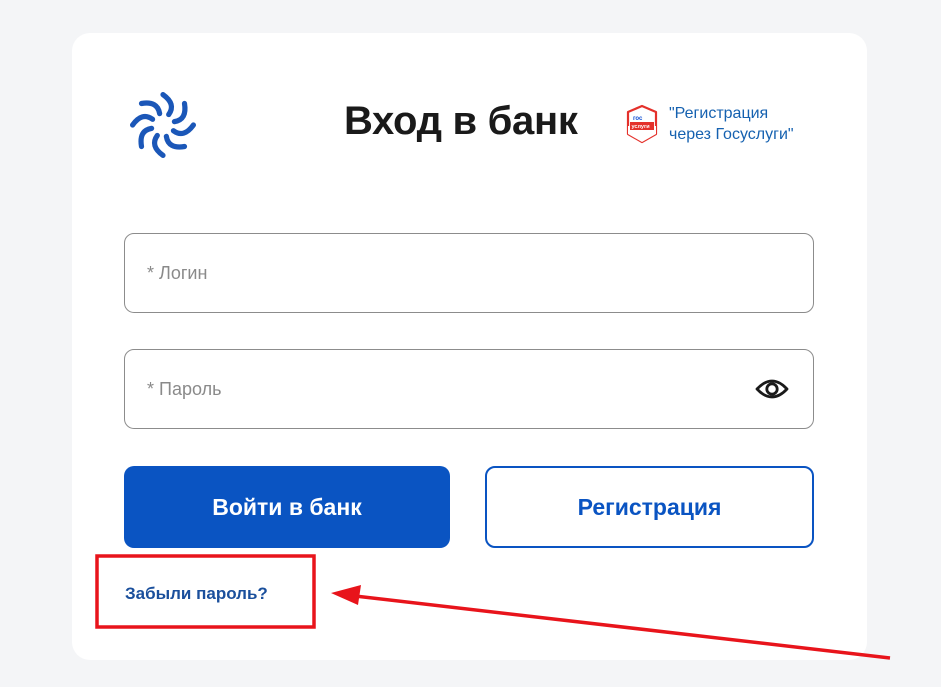  What do you see at coordinates (287, 507) in the screenshot?
I see `login-button: Войти в банк` at bounding box center [287, 507].